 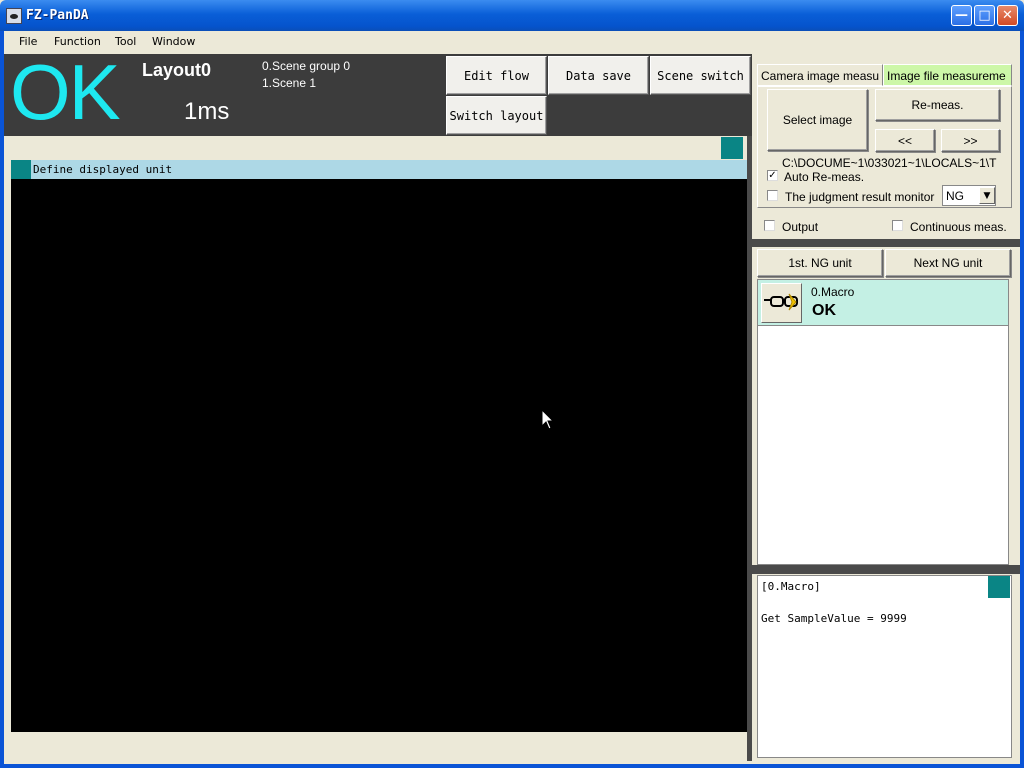 What do you see at coordinates (700, 75) in the screenshot?
I see `scene-switch-button: Scene switch` at bounding box center [700, 75].